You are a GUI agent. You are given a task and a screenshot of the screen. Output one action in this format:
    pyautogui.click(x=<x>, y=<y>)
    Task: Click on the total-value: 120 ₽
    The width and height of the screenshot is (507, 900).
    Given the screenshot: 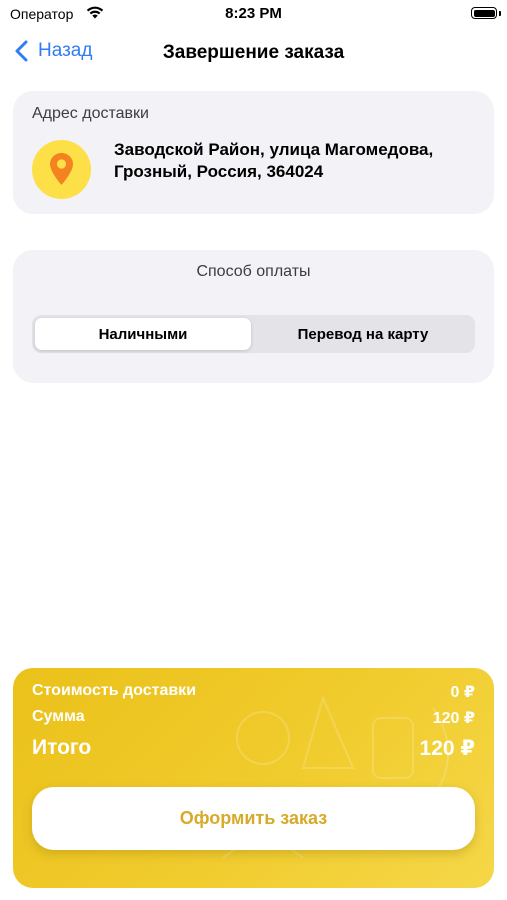 What is the action you would take?
    pyautogui.click(x=447, y=748)
    